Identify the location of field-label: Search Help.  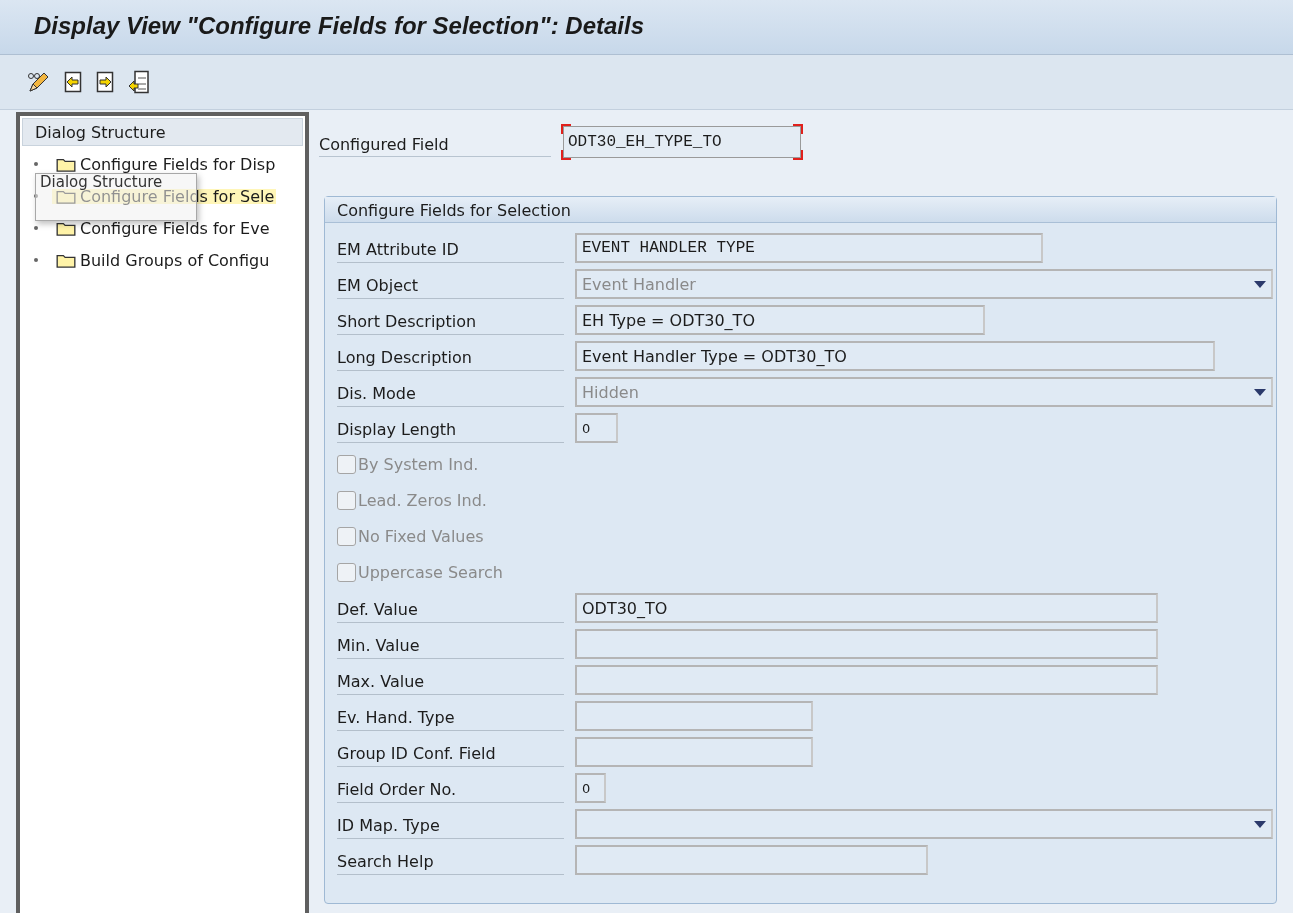
(450, 860).